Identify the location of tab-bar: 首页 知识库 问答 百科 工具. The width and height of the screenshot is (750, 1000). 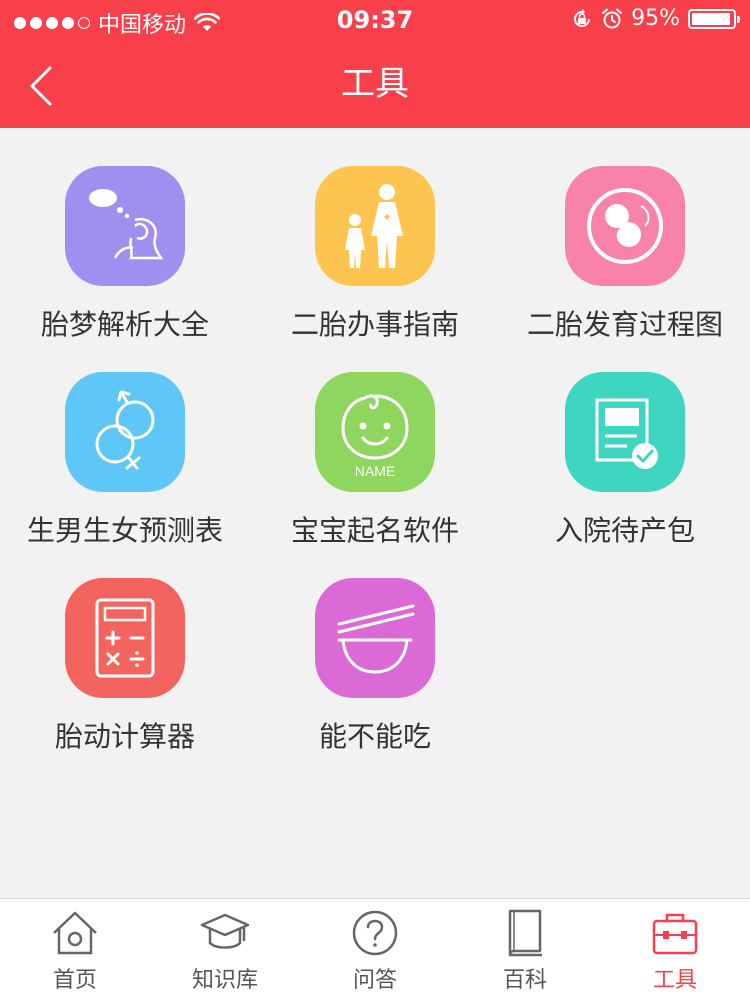
(375, 949).